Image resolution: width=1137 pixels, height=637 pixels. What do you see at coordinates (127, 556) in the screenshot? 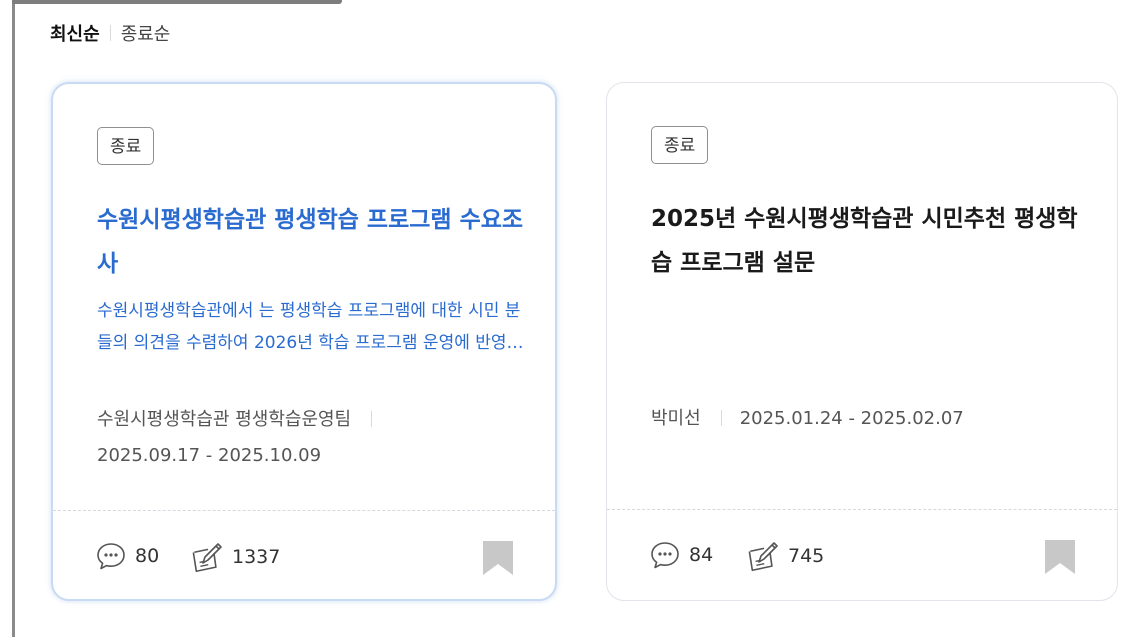
I see `comment-count: 80` at bounding box center [127, 556].